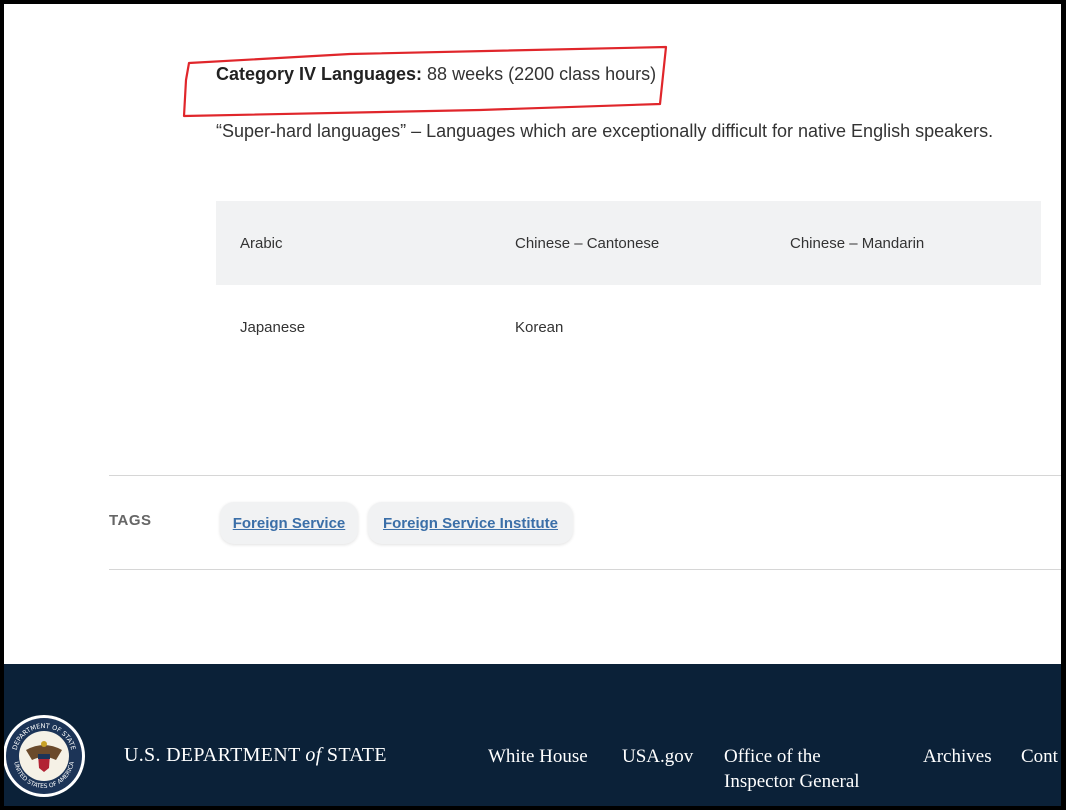  Describe the element at coordinates (857, 243) in the screenshot. I see `language-cell: Chinese – Mandarin` at that location.